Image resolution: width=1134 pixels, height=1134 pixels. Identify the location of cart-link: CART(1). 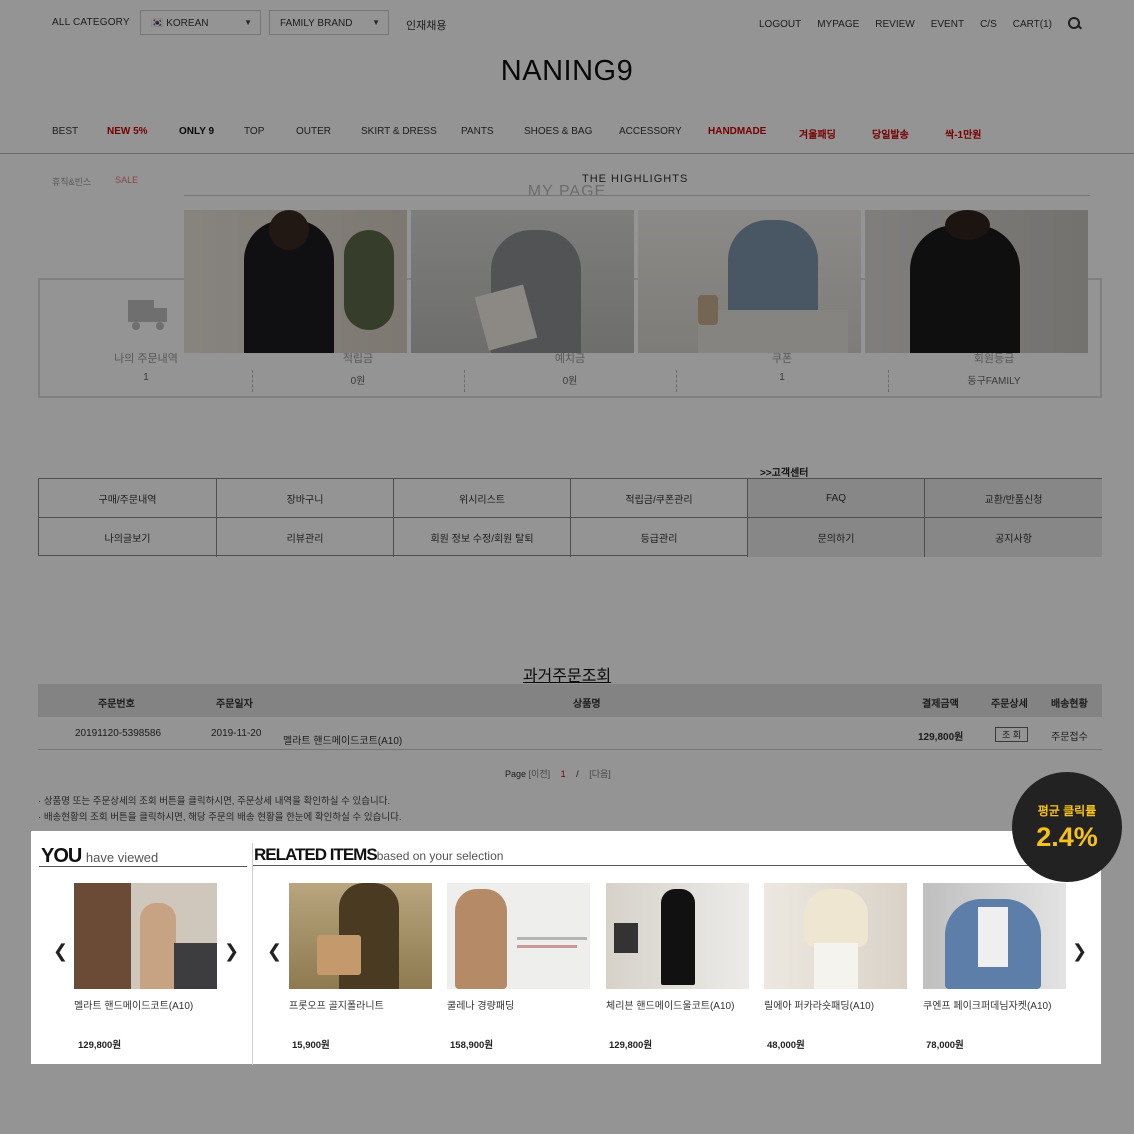
(1032, 24).